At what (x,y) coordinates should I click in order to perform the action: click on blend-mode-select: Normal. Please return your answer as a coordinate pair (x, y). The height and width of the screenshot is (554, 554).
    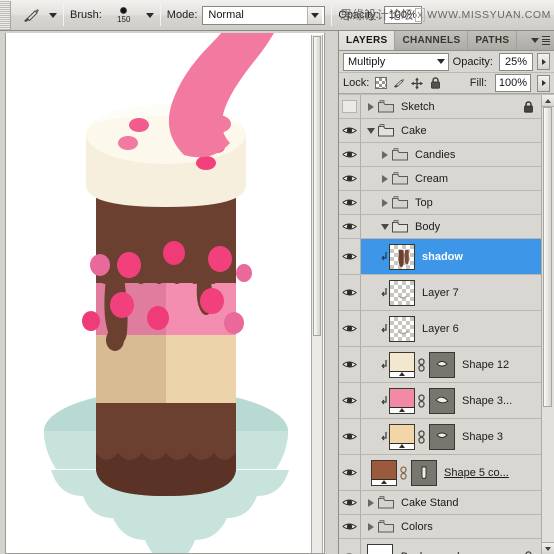
    Looking at the image, I should click on (264, 15).